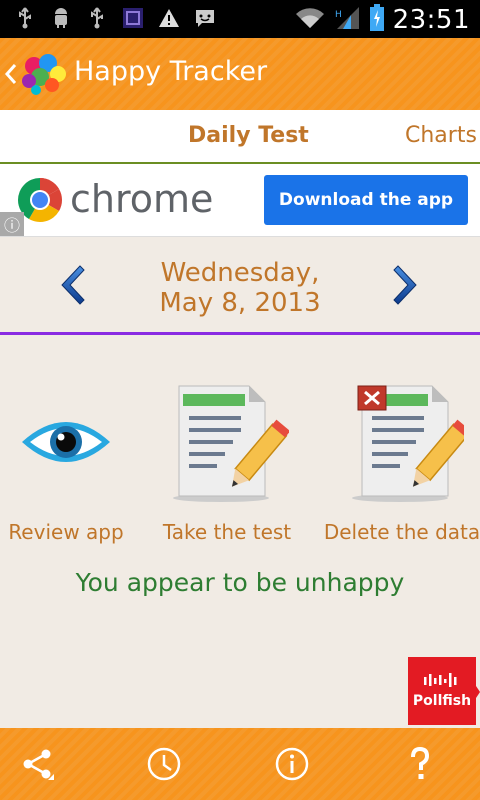 Image resolution: width=480 pixels, height=800 pixels. I want to click on app-logo-balloons-icon, so click(44, 74).